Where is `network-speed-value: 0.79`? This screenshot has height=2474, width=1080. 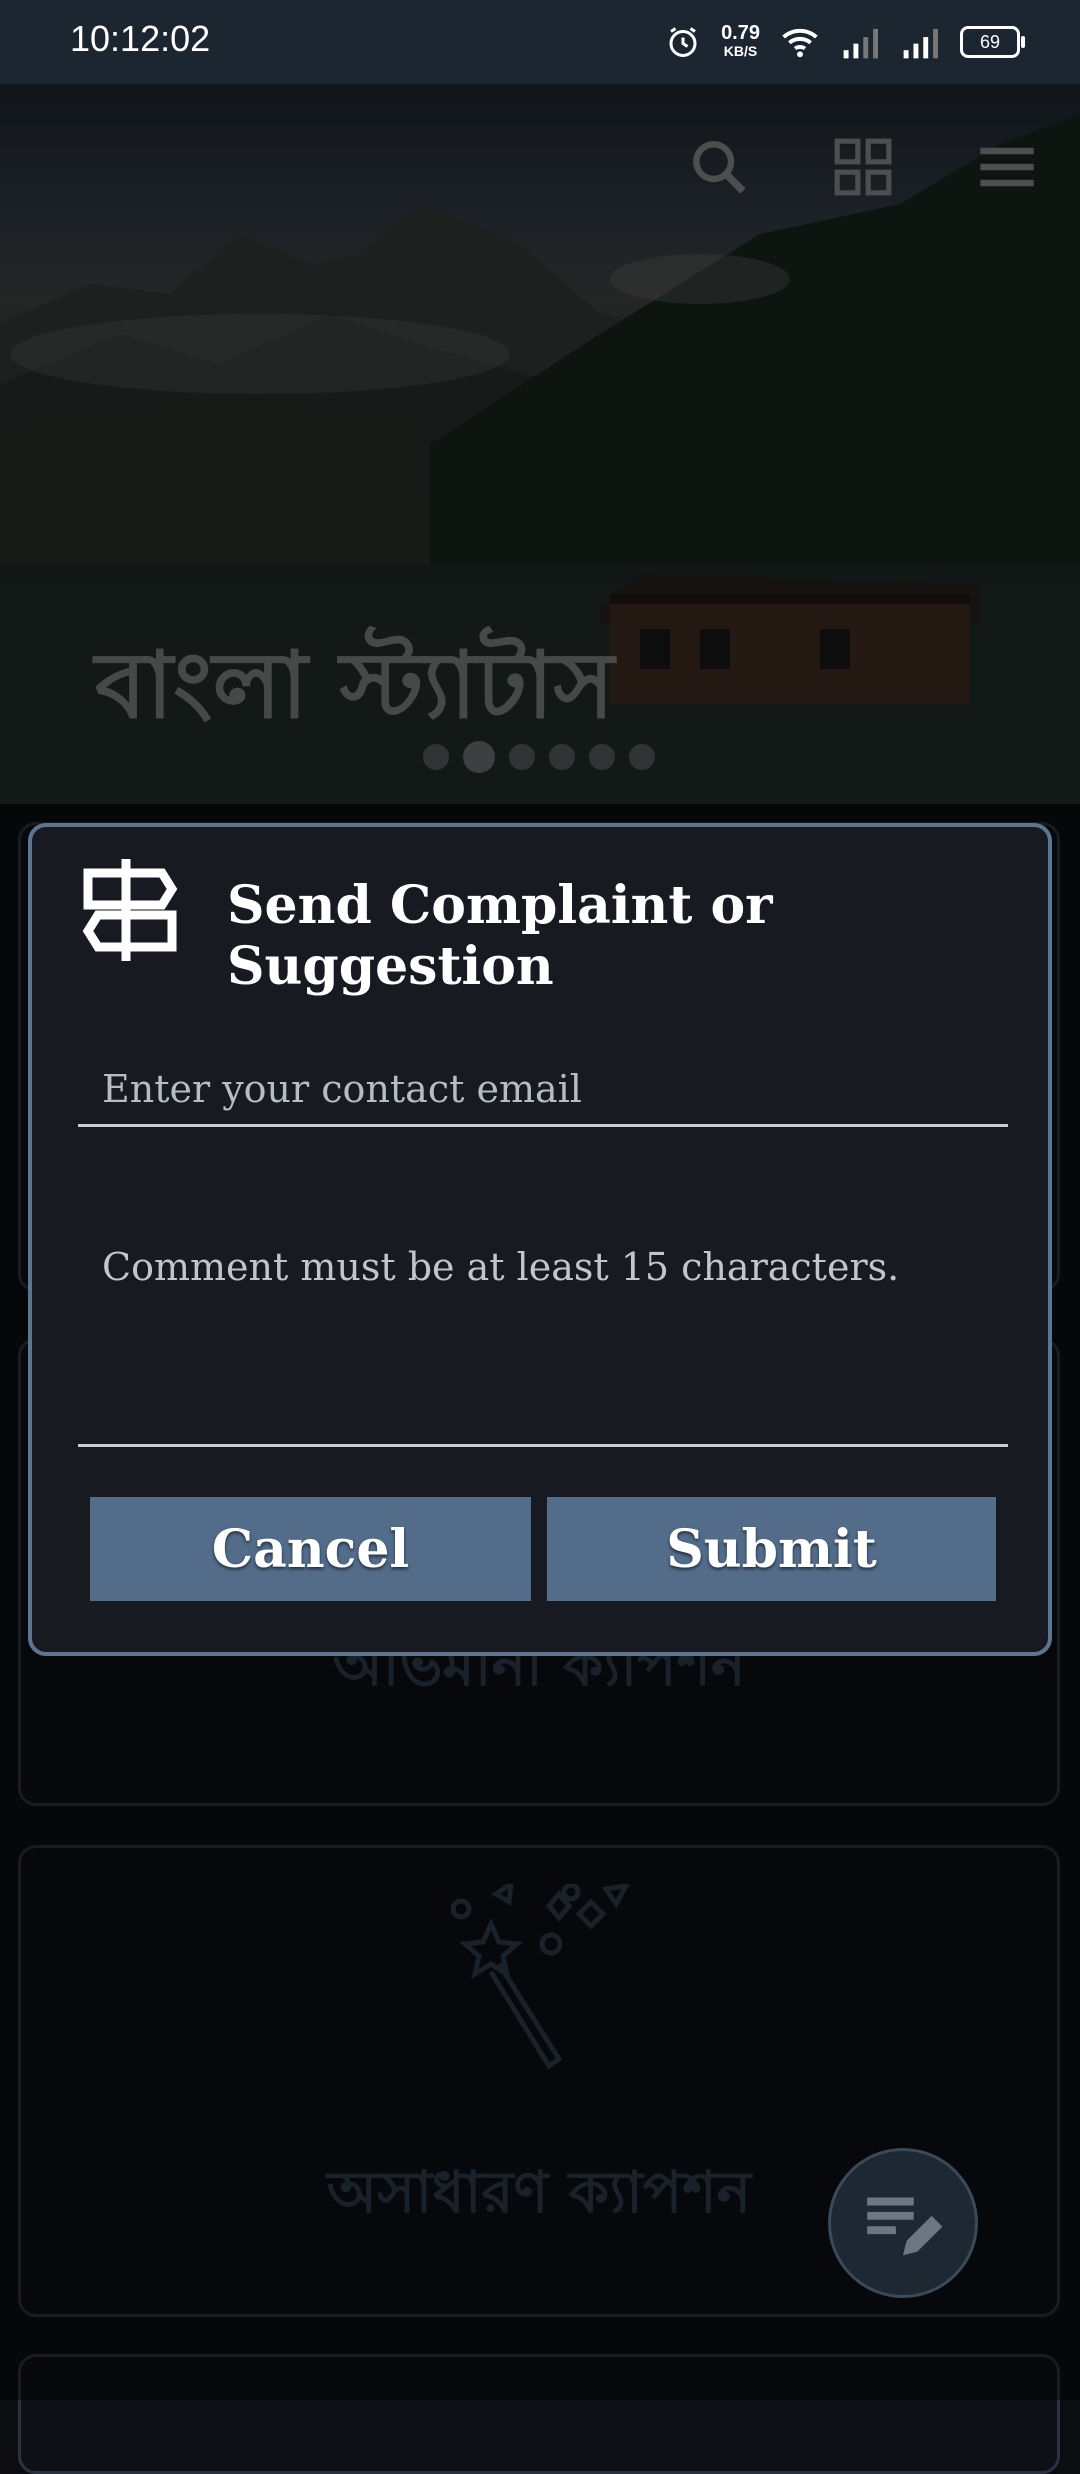
network-speed-value: 0.79 is located at coordinates (740, 33).